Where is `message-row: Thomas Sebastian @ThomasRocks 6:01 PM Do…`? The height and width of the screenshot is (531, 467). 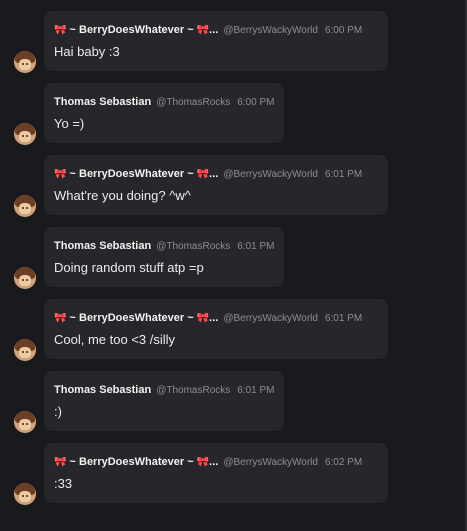 message-row: Thomas Sebastian @ThomasRocks 6:01 PM Do… is located at coordinates (232, 263).